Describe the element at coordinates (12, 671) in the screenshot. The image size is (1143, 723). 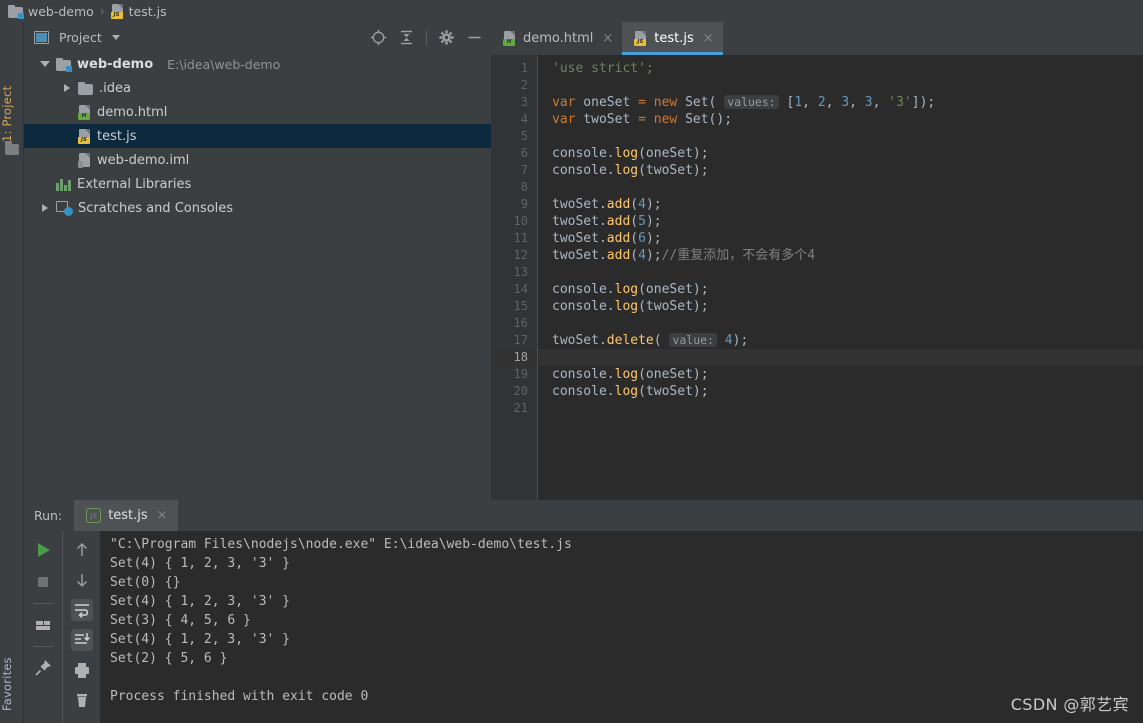
I see `sidebar-tab-favorites: Favorites` at that location.